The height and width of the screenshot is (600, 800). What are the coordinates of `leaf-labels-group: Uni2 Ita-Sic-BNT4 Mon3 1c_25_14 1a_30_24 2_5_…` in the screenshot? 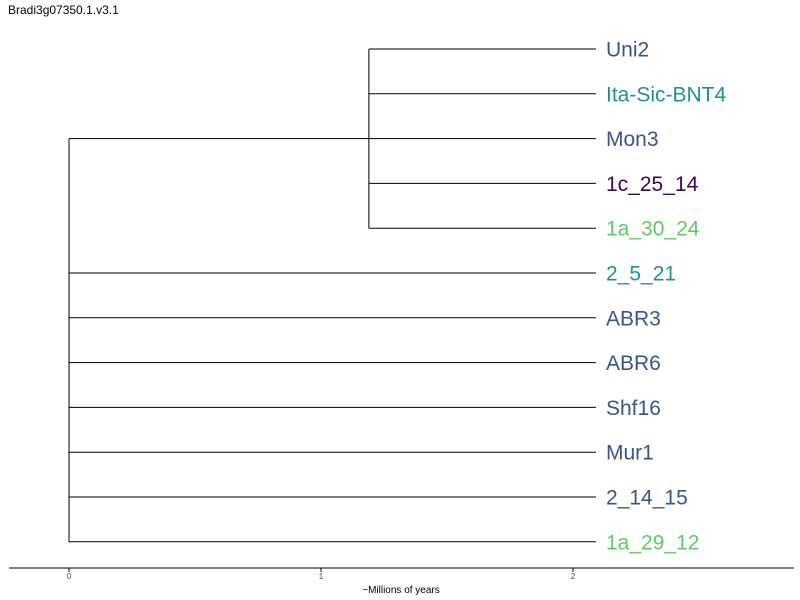 It's located at (666, 297).